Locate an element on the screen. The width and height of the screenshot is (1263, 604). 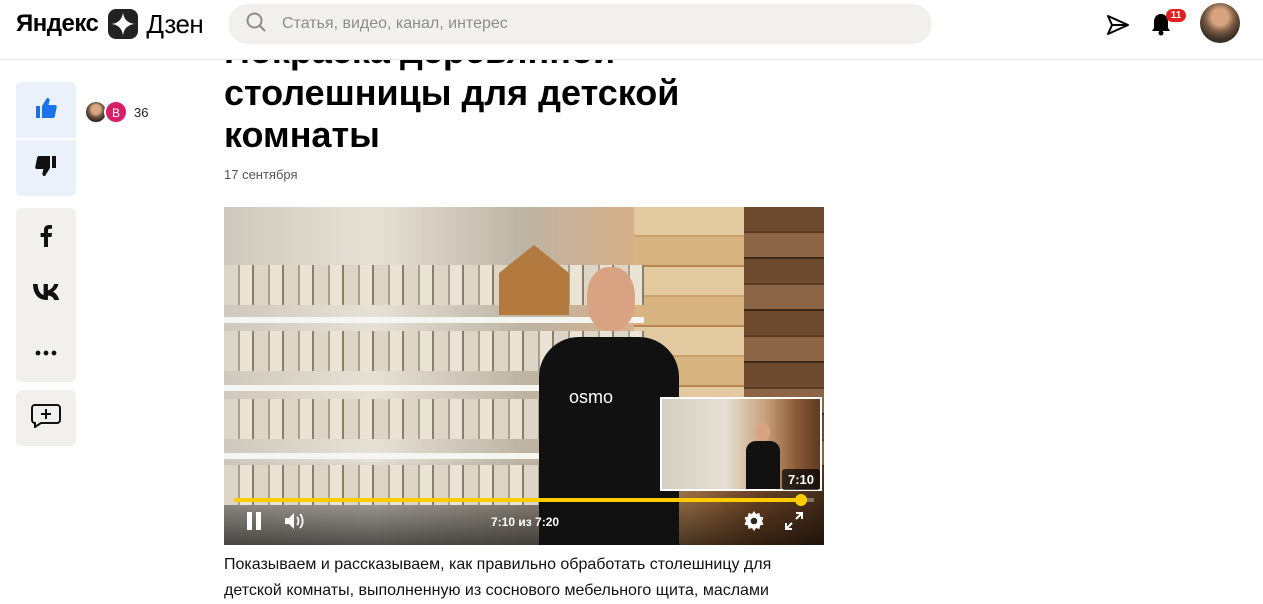
search-input is located at coordinates (582, 24).